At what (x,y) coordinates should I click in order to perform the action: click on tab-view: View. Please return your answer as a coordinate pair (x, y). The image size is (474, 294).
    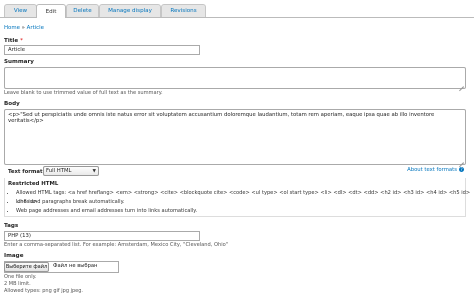
    Looking at the image, I should click on (20, 10).